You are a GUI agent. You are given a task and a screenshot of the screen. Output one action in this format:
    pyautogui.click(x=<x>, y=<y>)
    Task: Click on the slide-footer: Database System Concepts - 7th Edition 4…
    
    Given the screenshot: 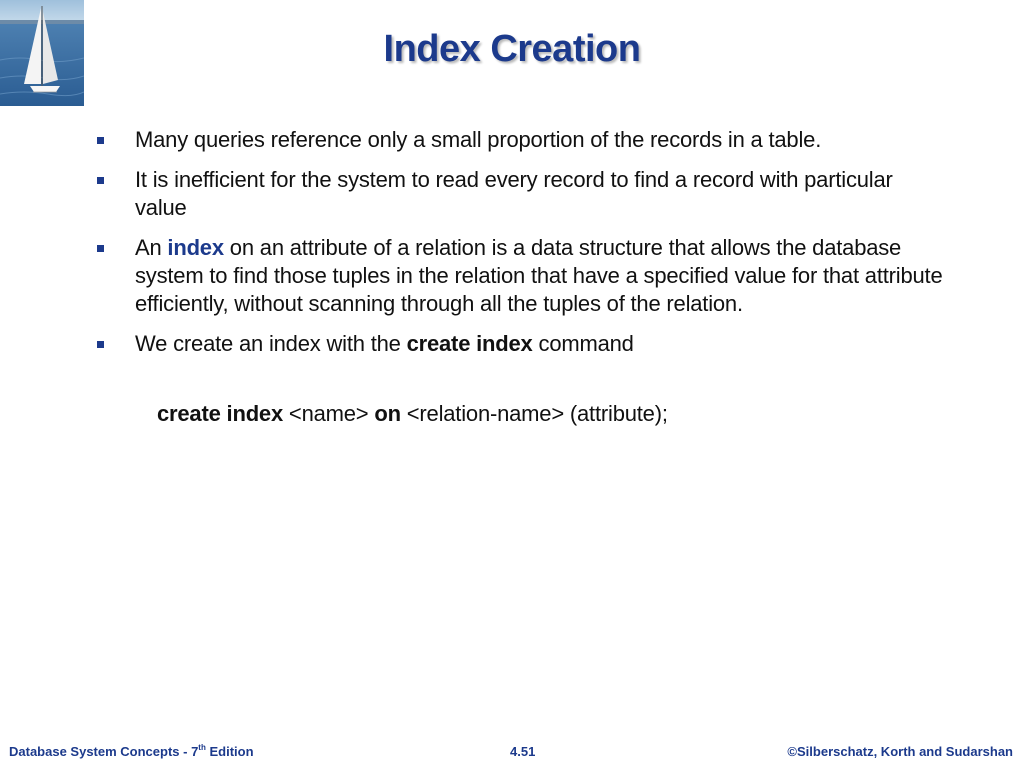 What is the action you would take?
    pyautogui.click(x=512, y=753)
    